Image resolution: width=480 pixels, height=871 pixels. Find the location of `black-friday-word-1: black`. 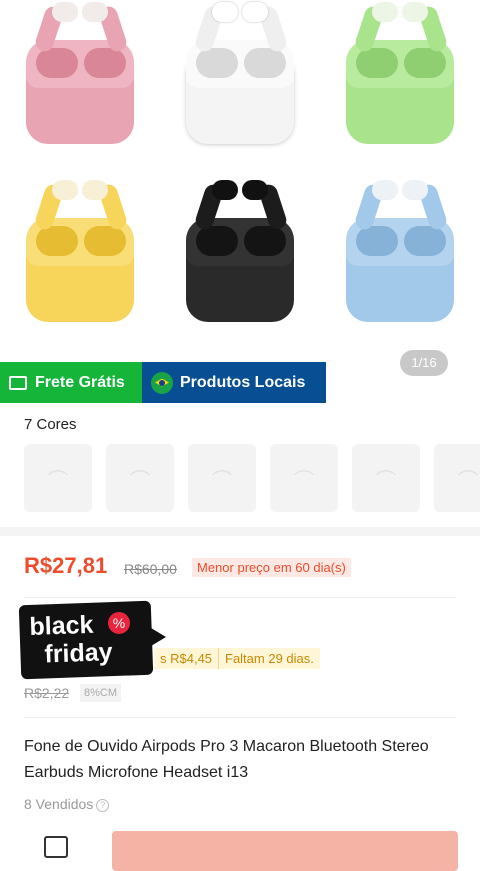

black-friday-word-1: black is located at coordinates (61, 625).